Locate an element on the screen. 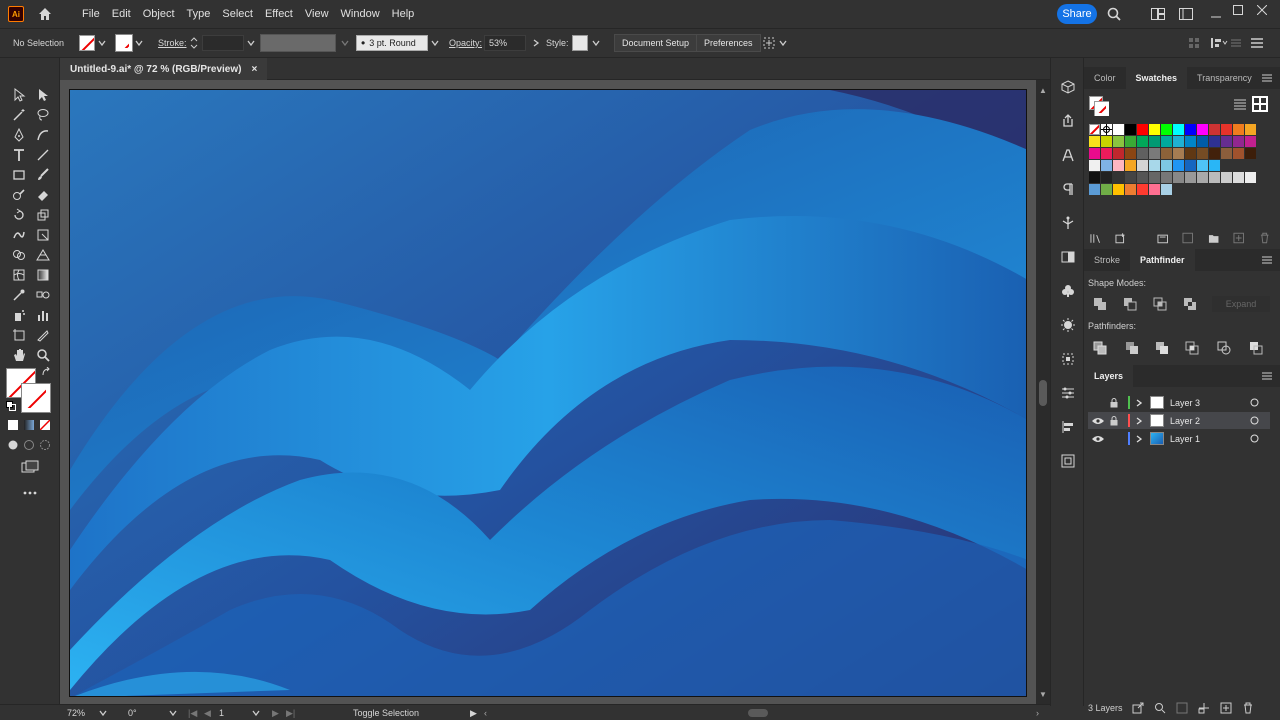  opacity-control: 53% is located at coordinates (512, 43).